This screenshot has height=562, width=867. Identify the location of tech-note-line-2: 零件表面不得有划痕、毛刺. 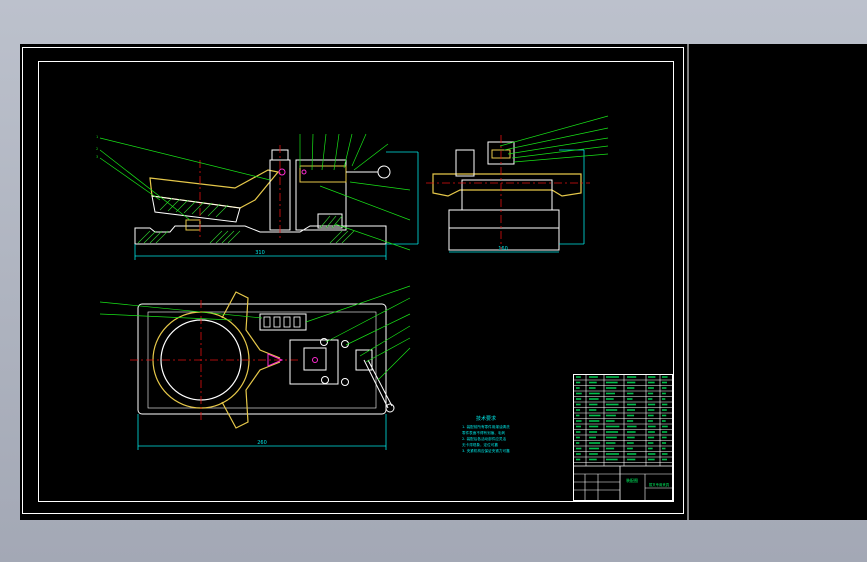
(484, 432).